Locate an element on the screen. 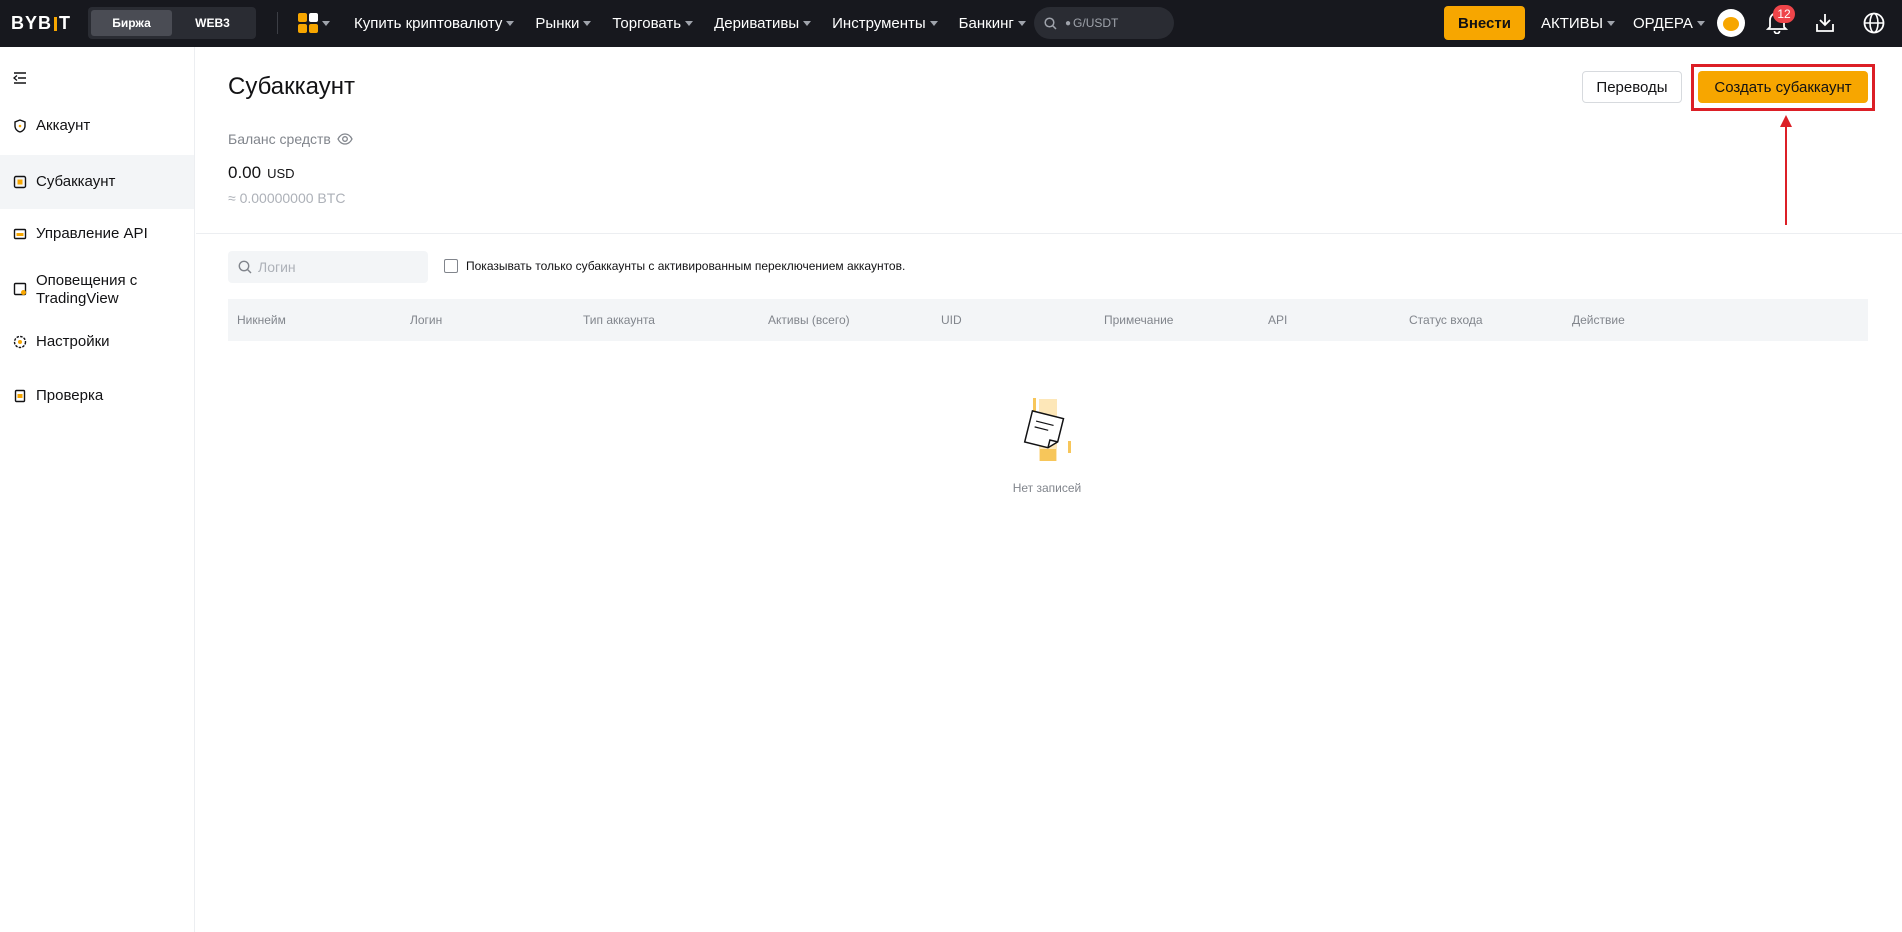  login-placeholder: Логин is located at coordinates (277, 267).